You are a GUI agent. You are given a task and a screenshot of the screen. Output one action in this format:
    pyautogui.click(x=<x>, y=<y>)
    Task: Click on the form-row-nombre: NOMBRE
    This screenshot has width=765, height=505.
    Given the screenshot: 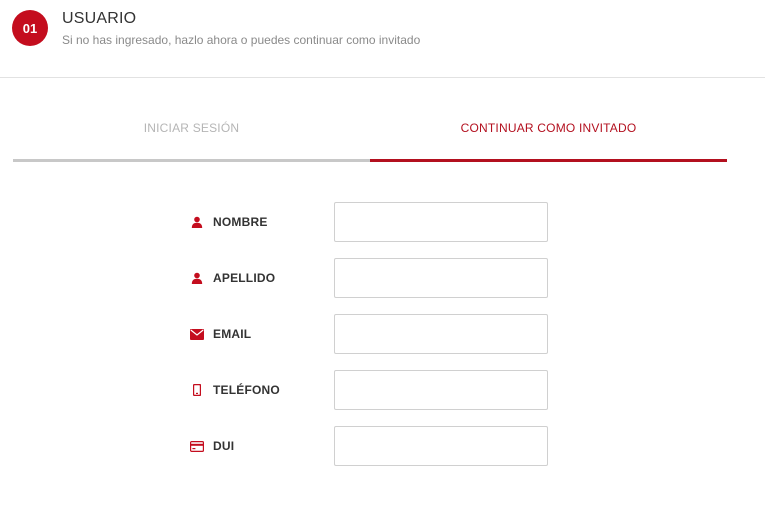 What is the action you would take?
    pyautogui.click(x=370, y=222)
    